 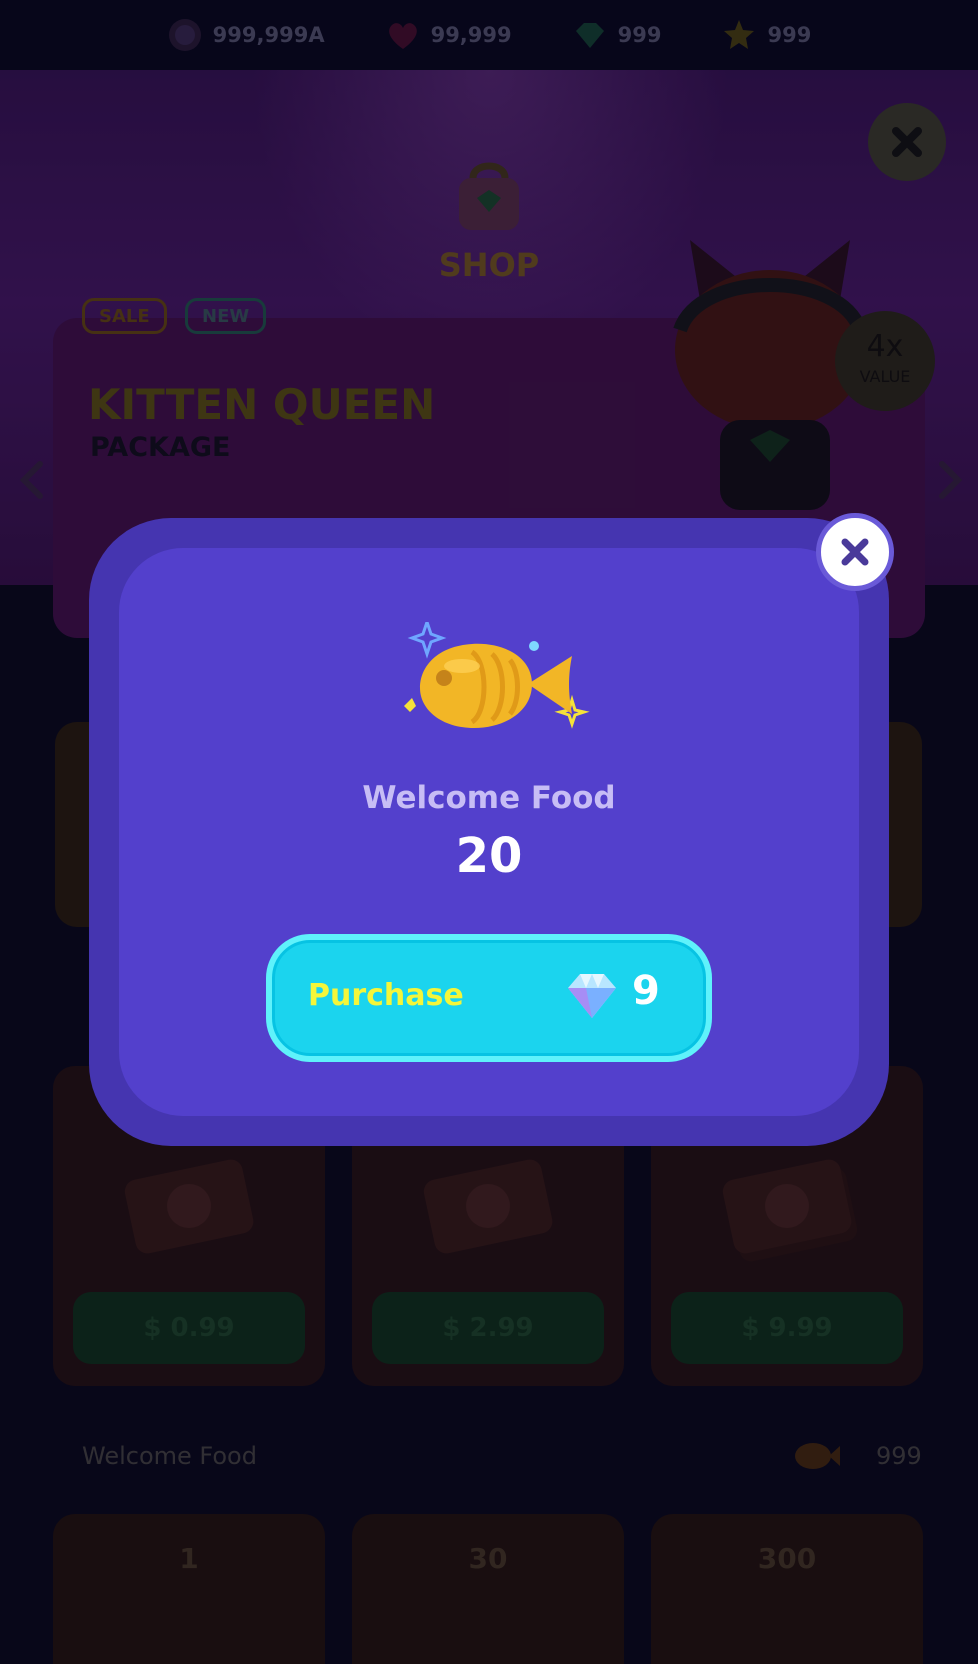 I want to click on fish-food-icon, so click(x=497, y=675).